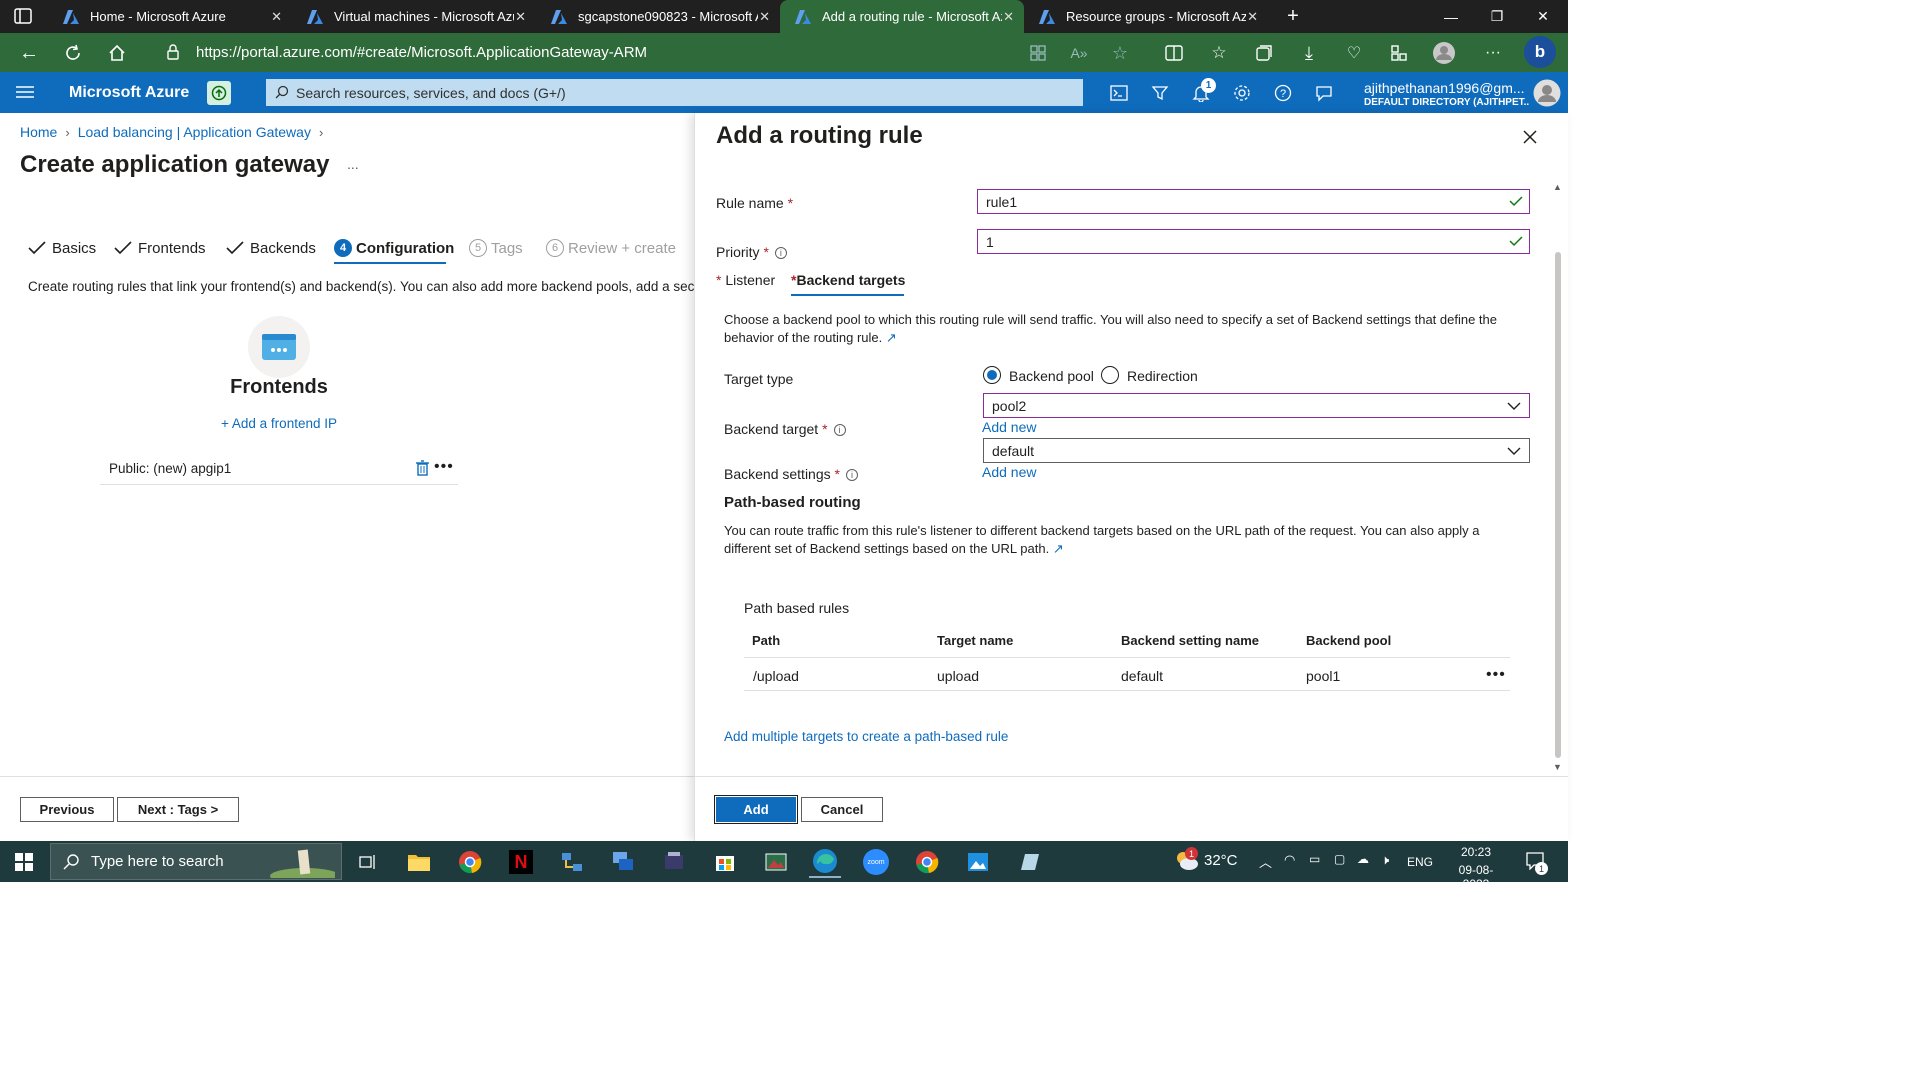 The height and width of the screenshot is (1080, 1920). Describe the element at coordinates (1221, 860) in the screenshot. I see `weather-temperature: 32°C` at that location.